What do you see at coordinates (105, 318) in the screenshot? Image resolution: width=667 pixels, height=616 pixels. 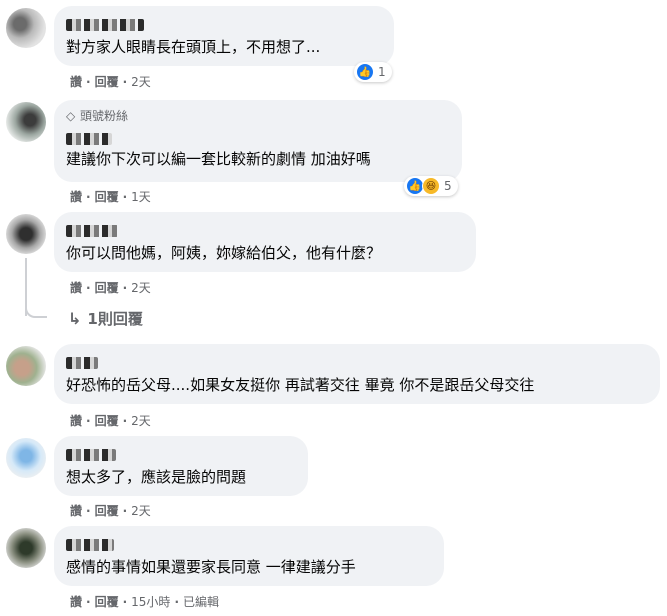 I see `view-replies-link: ↳ 1則回覆` at bounding box center [105, 318].